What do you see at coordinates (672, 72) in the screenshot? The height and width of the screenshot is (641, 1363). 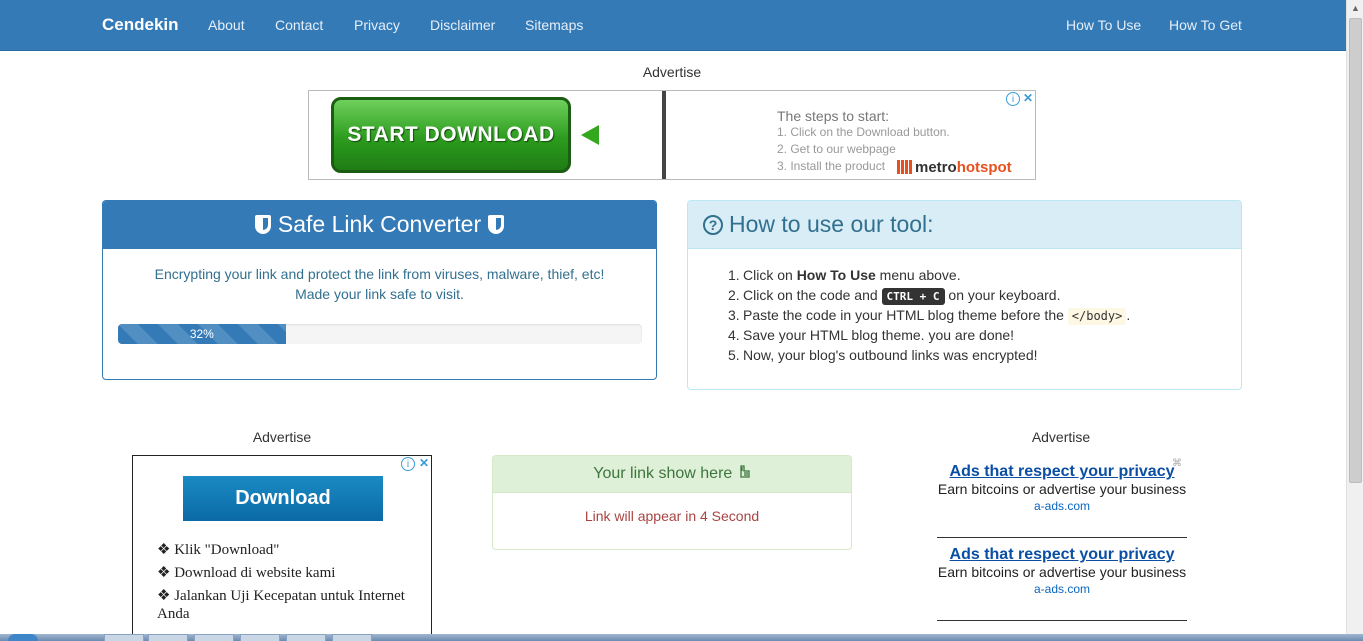 I see `top-ad-caption: Advertise` at bounding box center [672, 72].